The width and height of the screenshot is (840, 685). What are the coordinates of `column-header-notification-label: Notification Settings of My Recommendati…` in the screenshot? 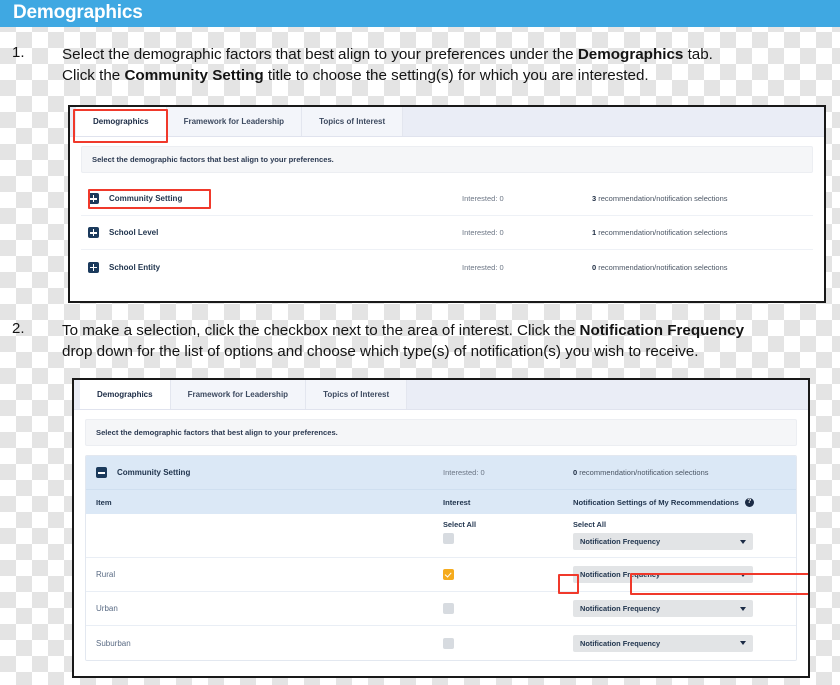 It's located at (656, 502).